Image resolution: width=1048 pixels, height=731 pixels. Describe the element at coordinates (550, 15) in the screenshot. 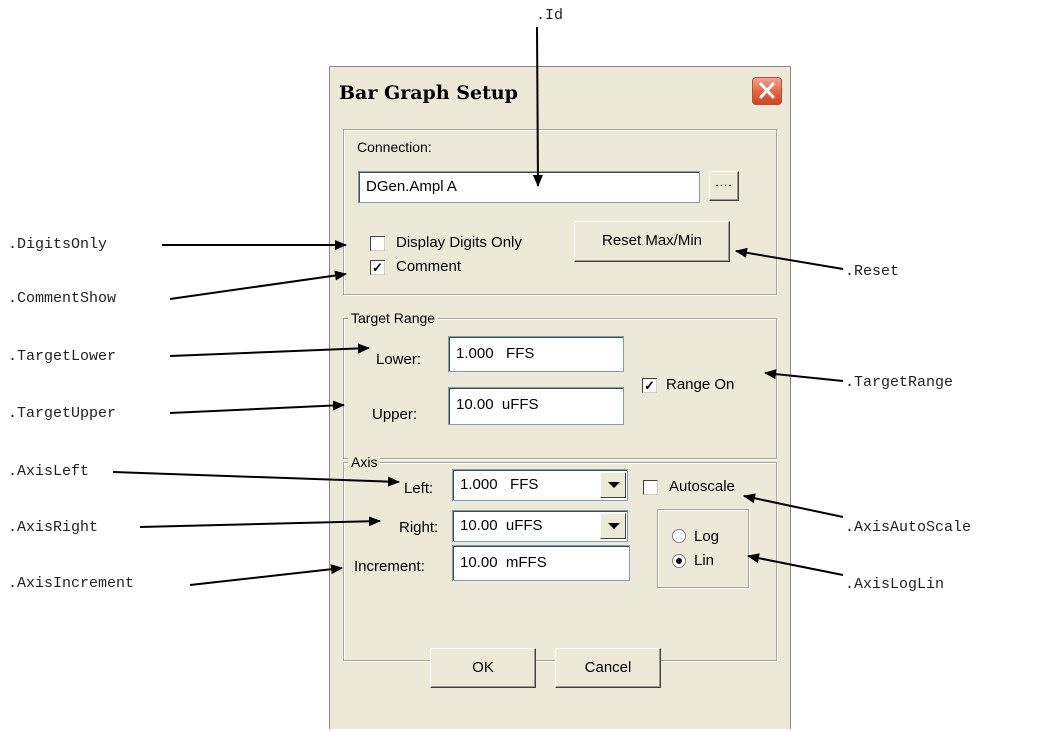

I see `callout-id: .Id` at that location.